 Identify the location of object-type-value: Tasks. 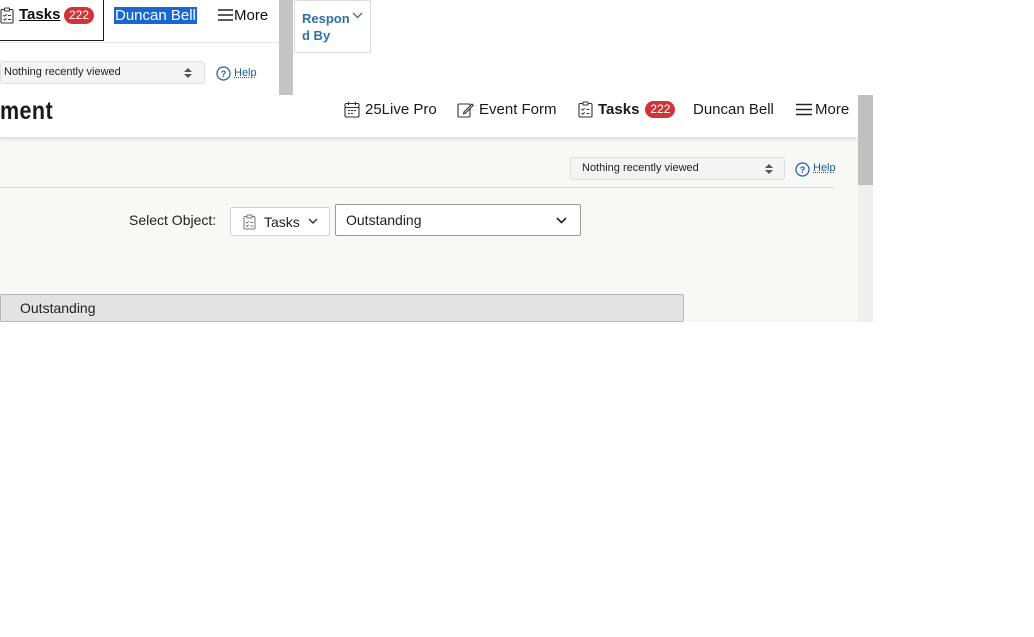
(282, 222).